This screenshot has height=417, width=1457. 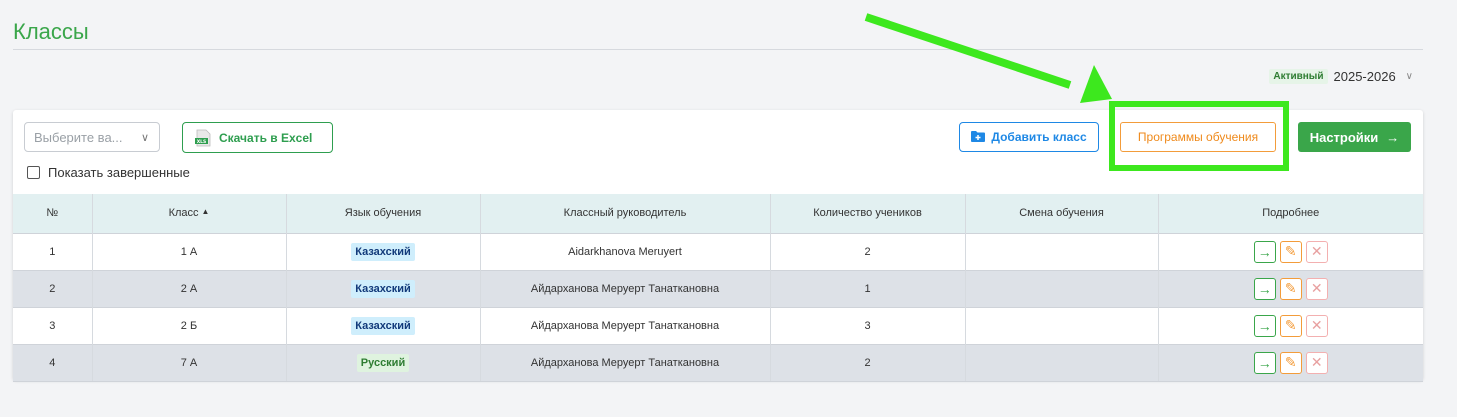 What do you see at coordinates (189, 288) in the screenshot?
I see `cell-class: 2 А` at bounding box center [189, 288].